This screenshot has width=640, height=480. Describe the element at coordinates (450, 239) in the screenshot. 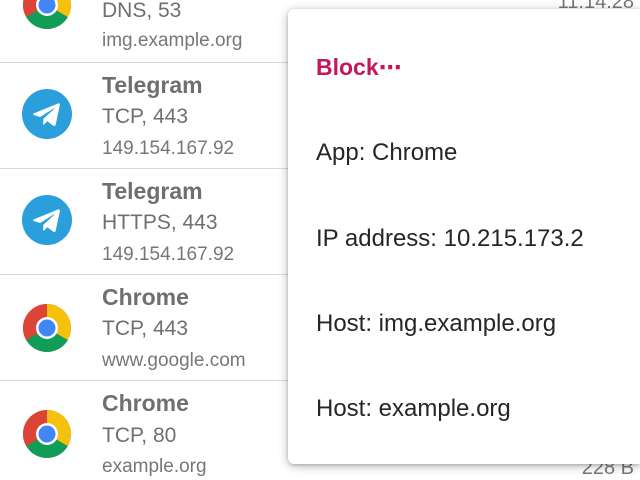

I see `menu-item-ip-address: IP address: 10.215.173.2` at that location.